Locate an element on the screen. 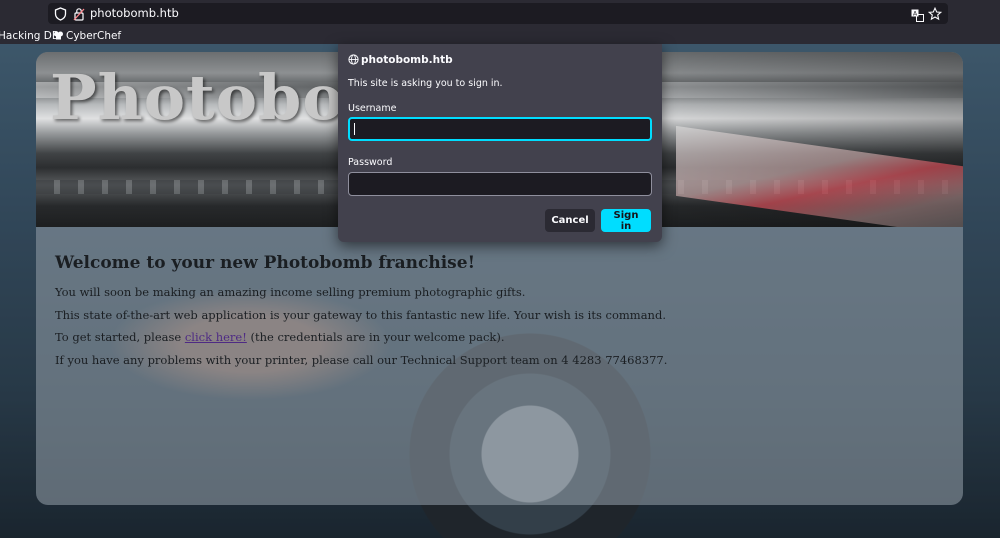 The width and height of the screenshot is (1000, 538). url-text: photobomb.htb is located at coordinates (134, 13).